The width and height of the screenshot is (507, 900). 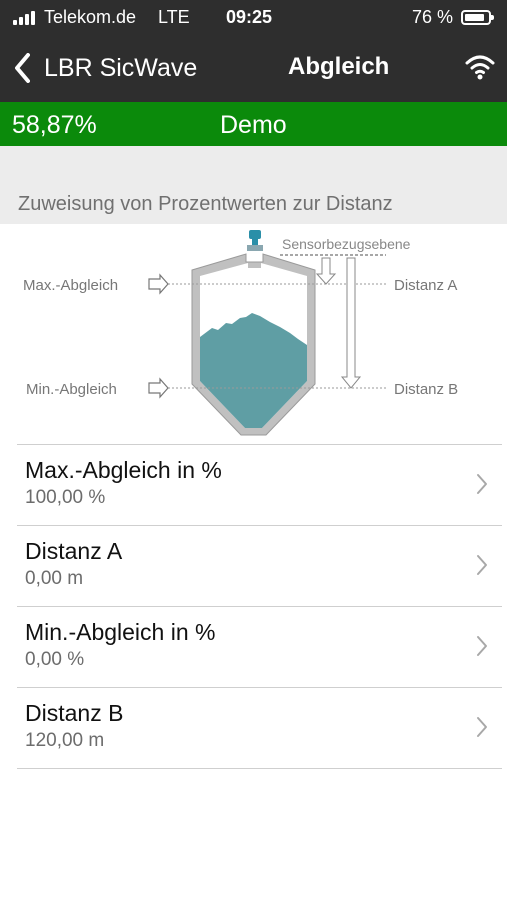 What do you see at coordinates (120, 632) in the screenshot?
I see `list-item-title: Min.-Abgleich in %` at bounding box center [120, 632].